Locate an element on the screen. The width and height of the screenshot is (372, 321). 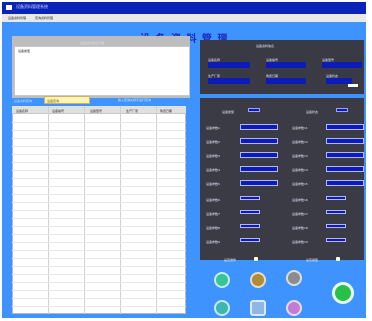
status-indicator is located at coordinates (353, 85).